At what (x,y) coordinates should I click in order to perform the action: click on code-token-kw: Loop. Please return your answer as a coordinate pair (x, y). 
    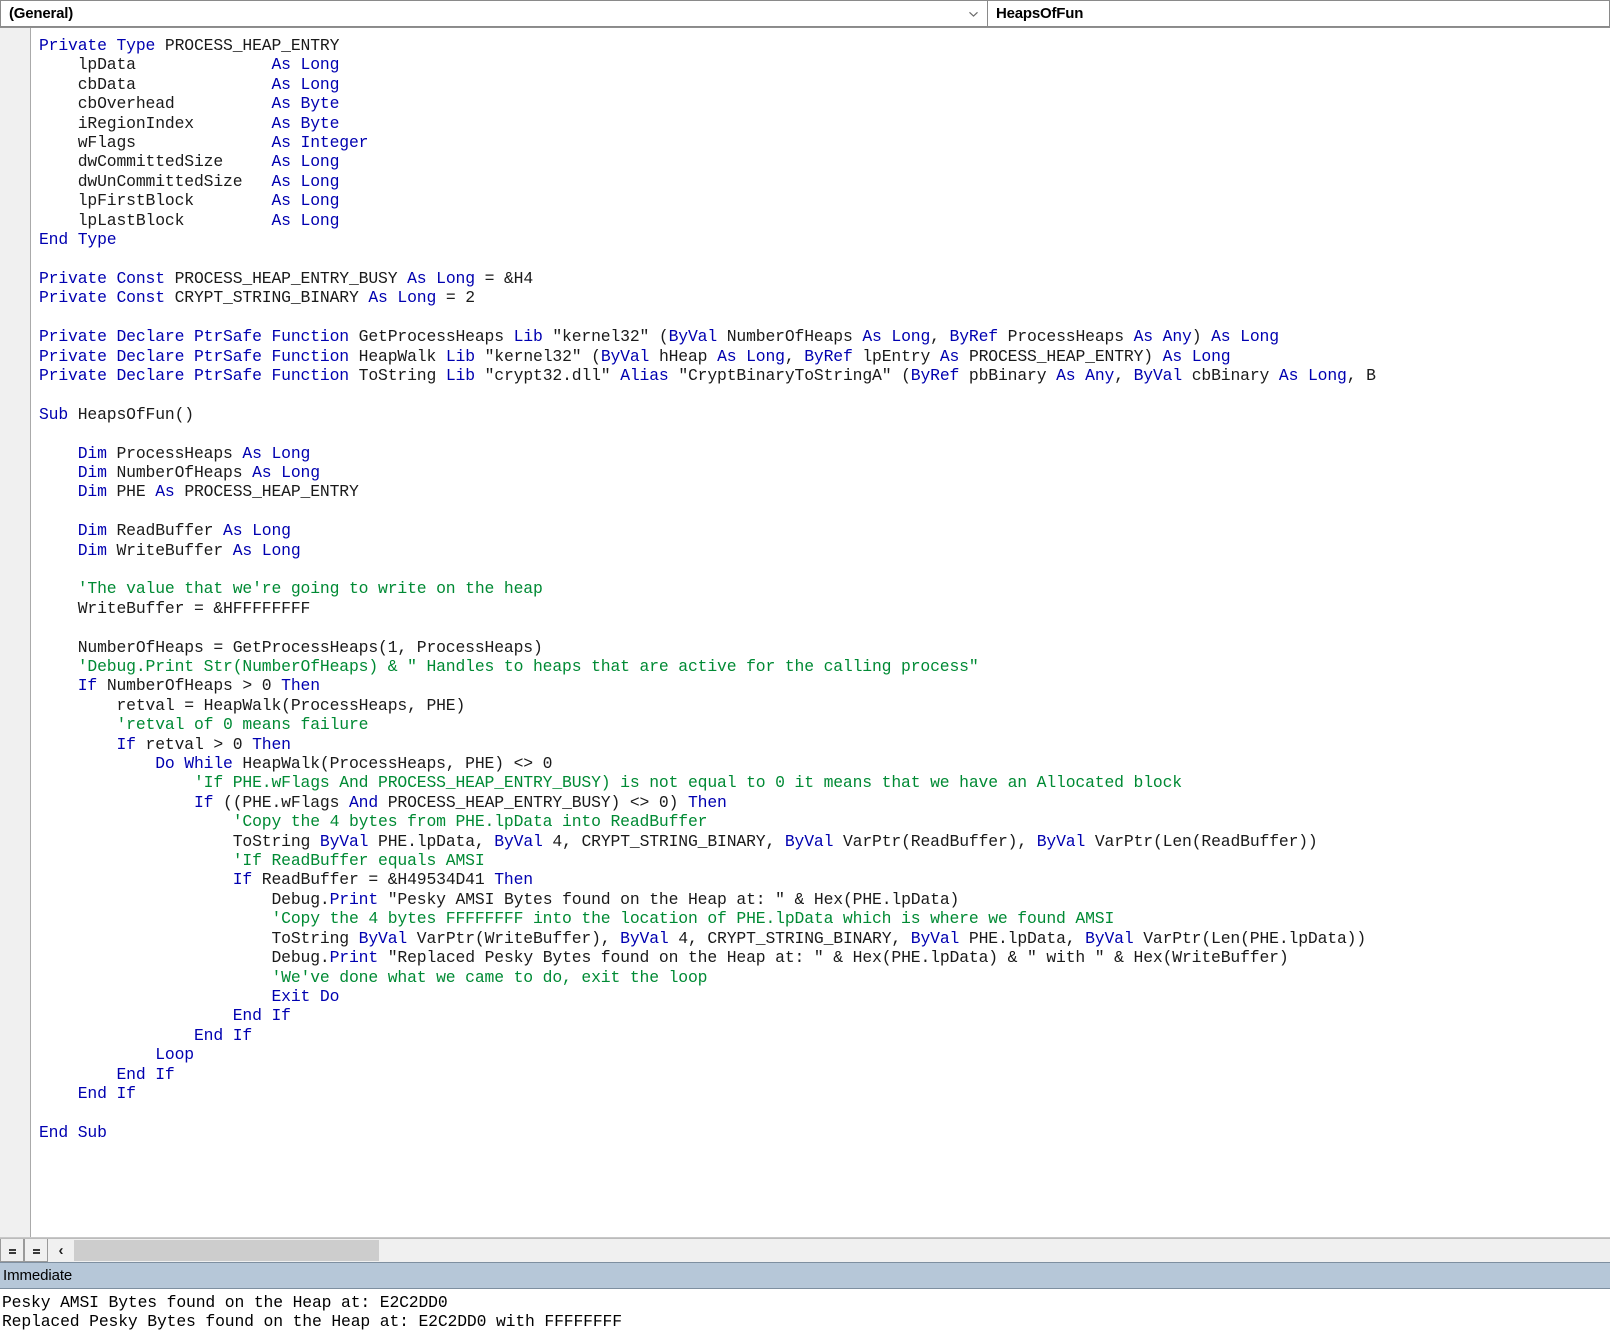
    Looking at the image, I should click on (116, 1055).